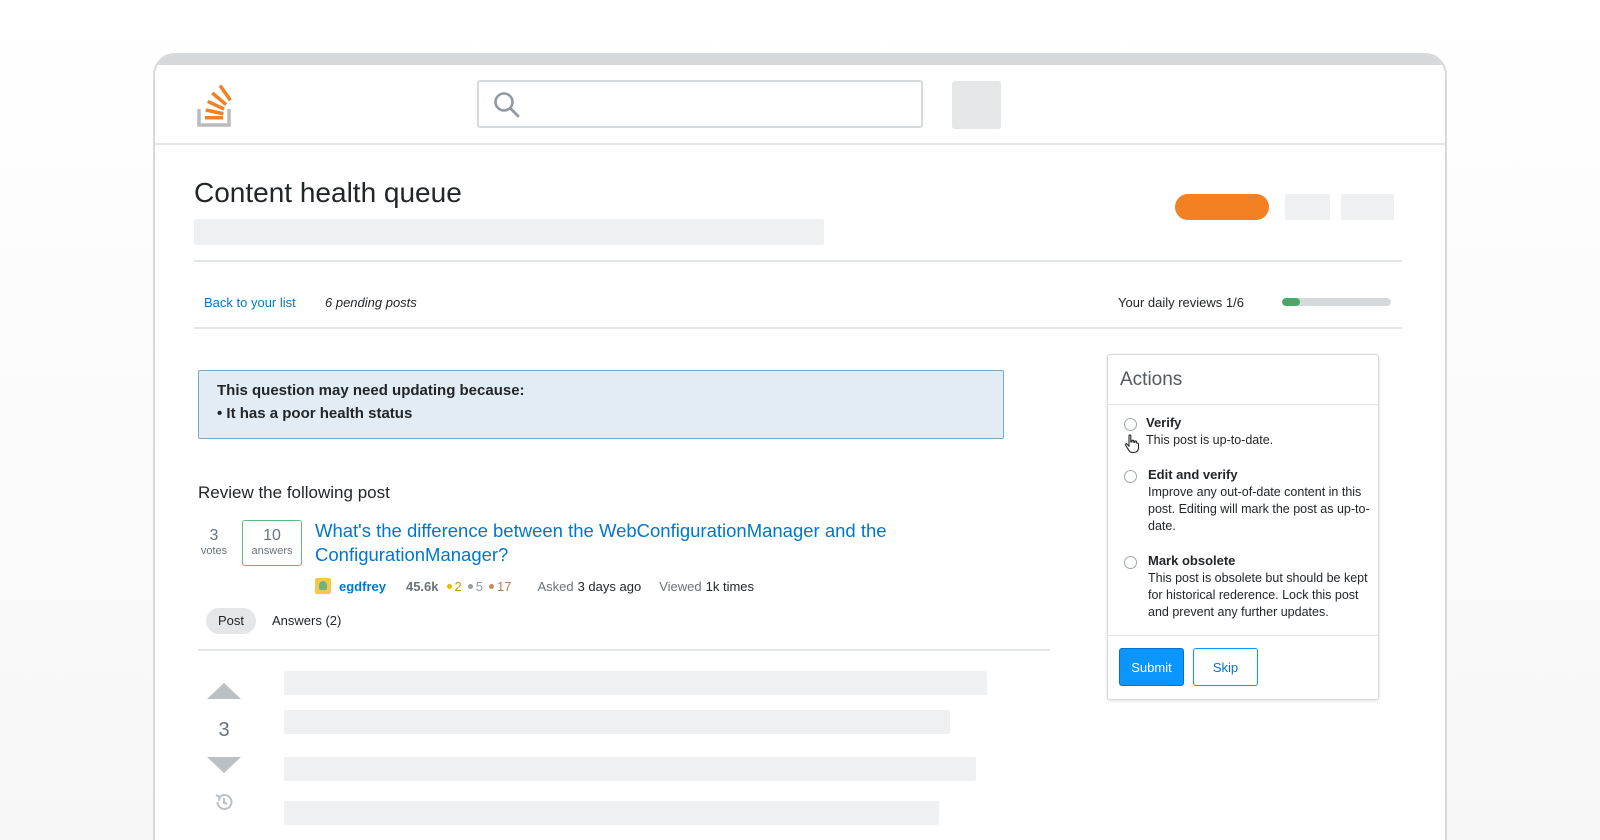  Describe the element at coordinates (1243, 380) in the screenshot. I see `actions-heading: Actions` at that location.